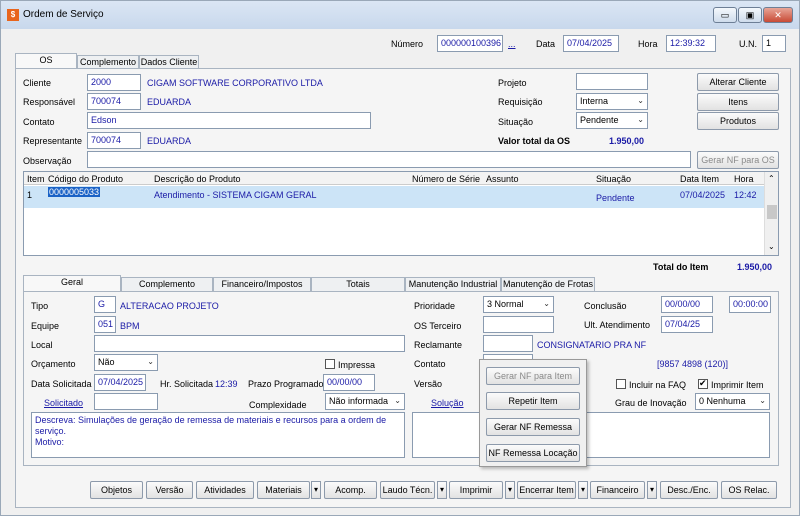 The width and height of the screenshot is (800, 516). I want to click on checkmark-icon, so click(703, 383).